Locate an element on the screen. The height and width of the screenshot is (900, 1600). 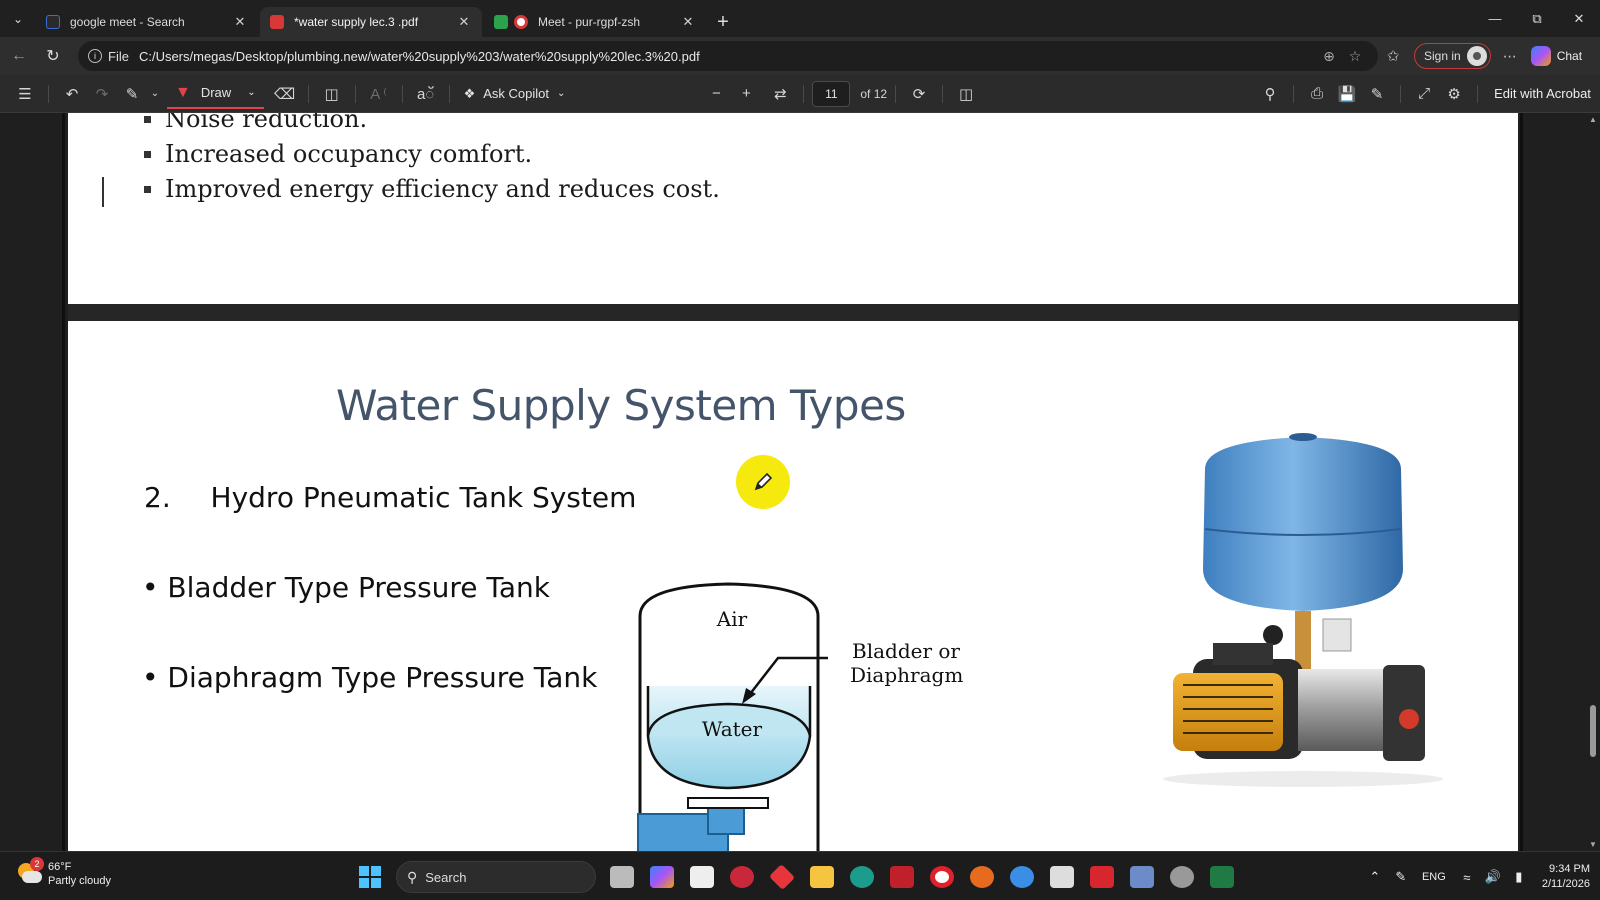
zoom-in-icon: + is located at coordinates (746, 94).